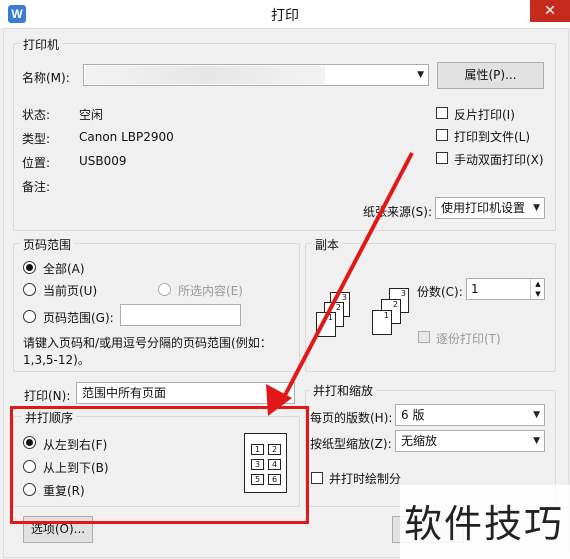  I want to click on watermark-text: 软件技巧, so click(484, 524).